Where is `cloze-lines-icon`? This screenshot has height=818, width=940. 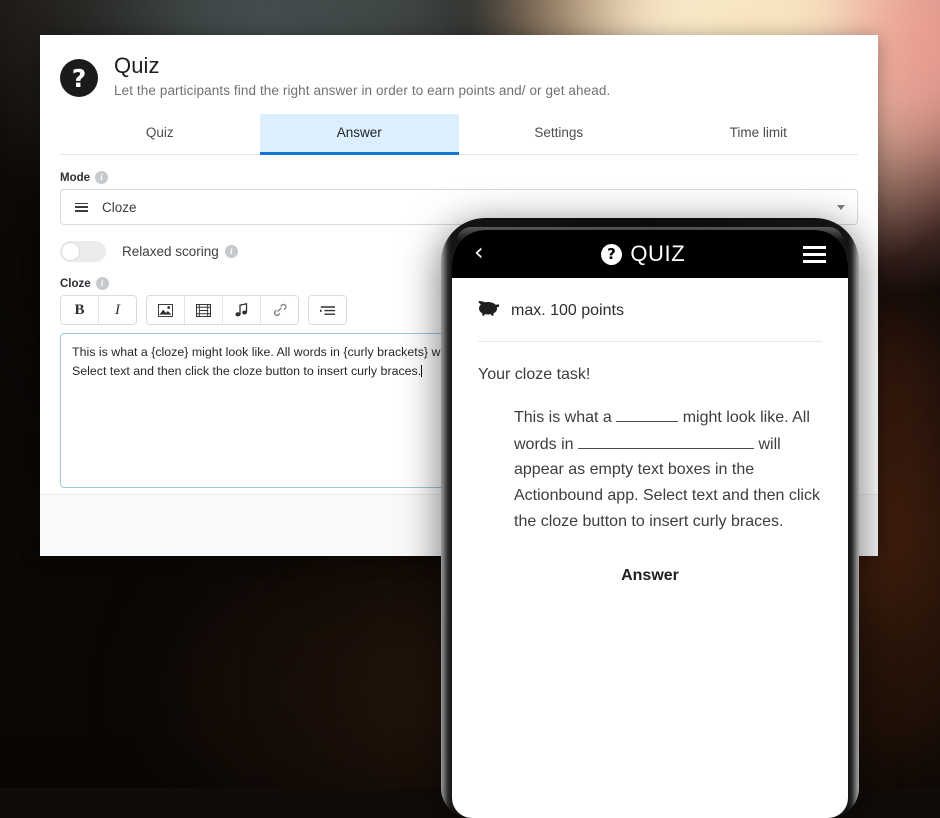
cloze-lines-icon is located at coordinates (327, 310).